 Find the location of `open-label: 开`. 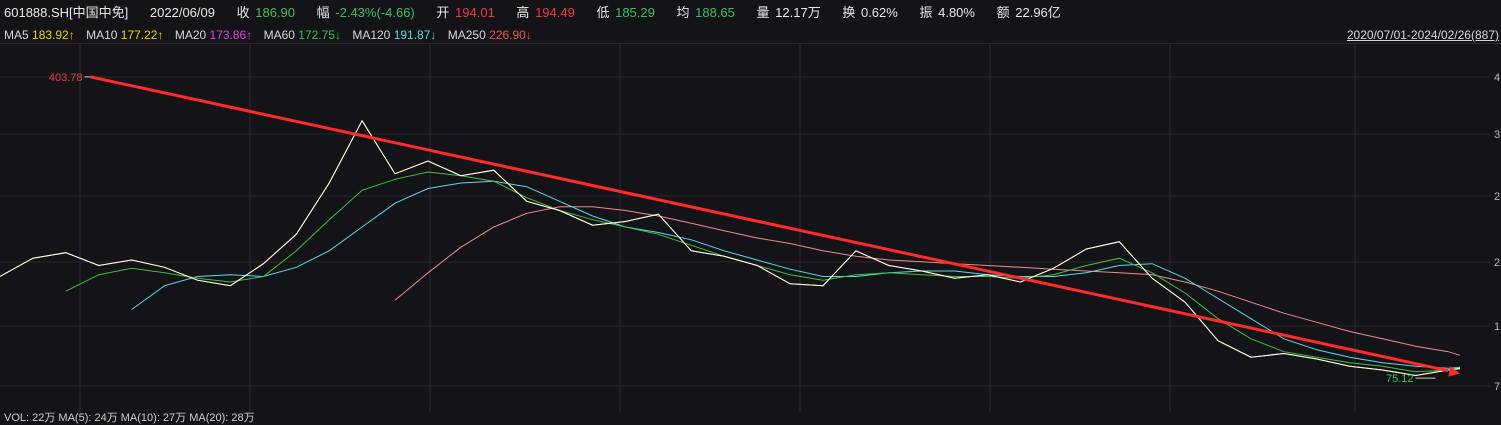

open-label: 开 is located at coordinates (443, 12).